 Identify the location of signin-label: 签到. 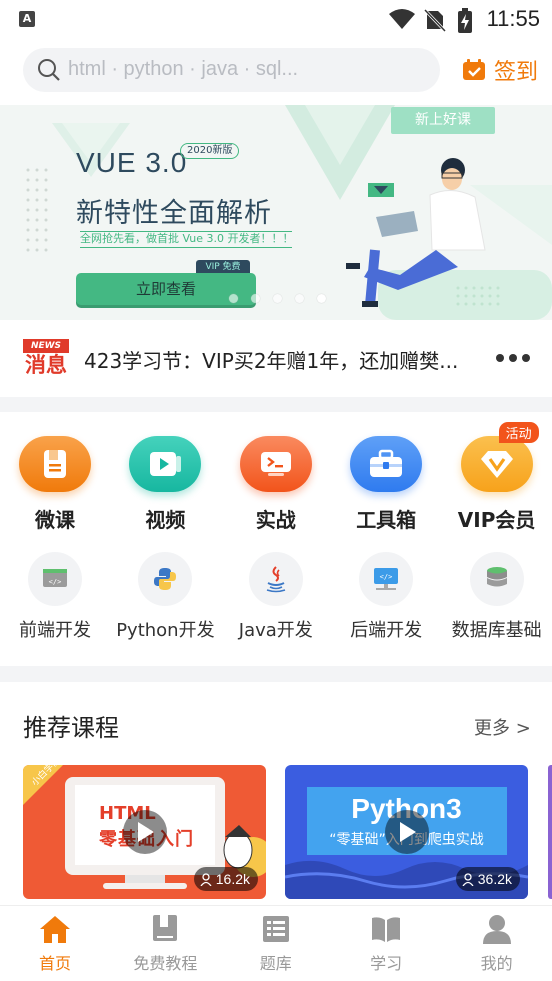
(516, 72).